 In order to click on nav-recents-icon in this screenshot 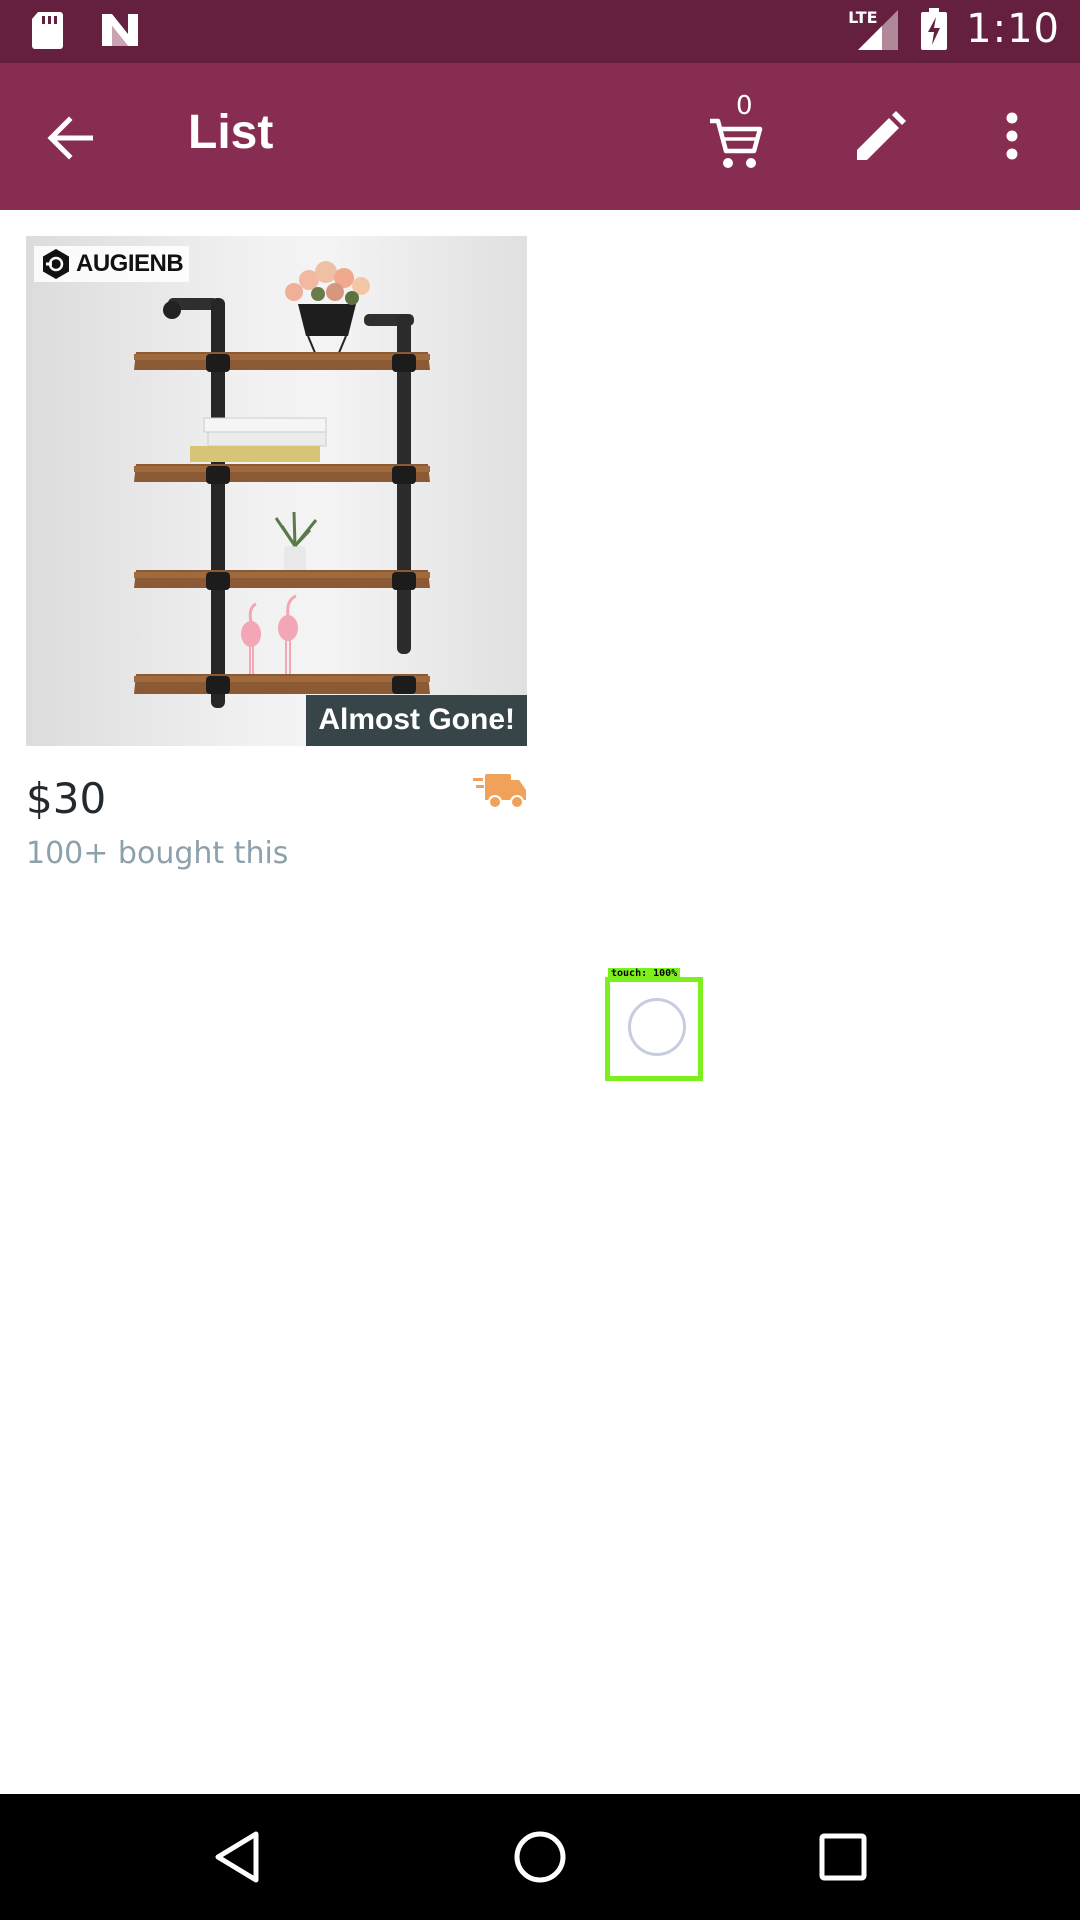, I will do `click(843, 1857)`.